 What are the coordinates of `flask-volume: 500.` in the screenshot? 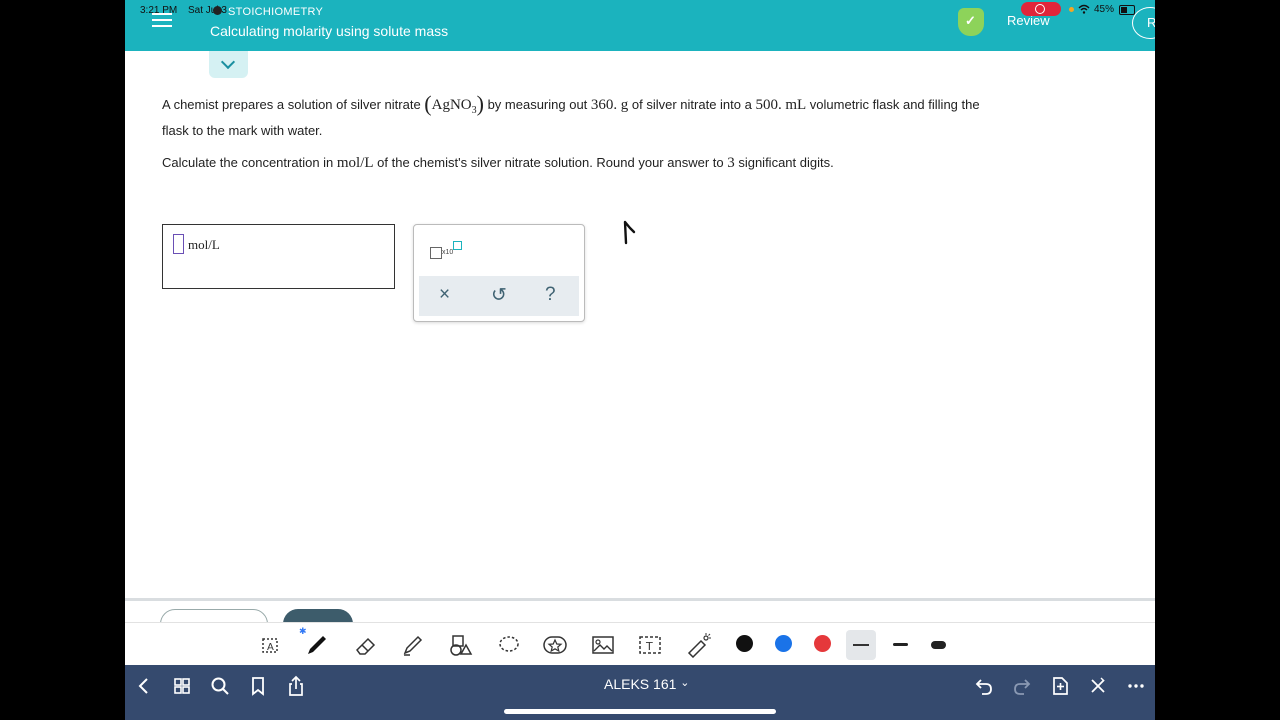 It's located at (768, 105).